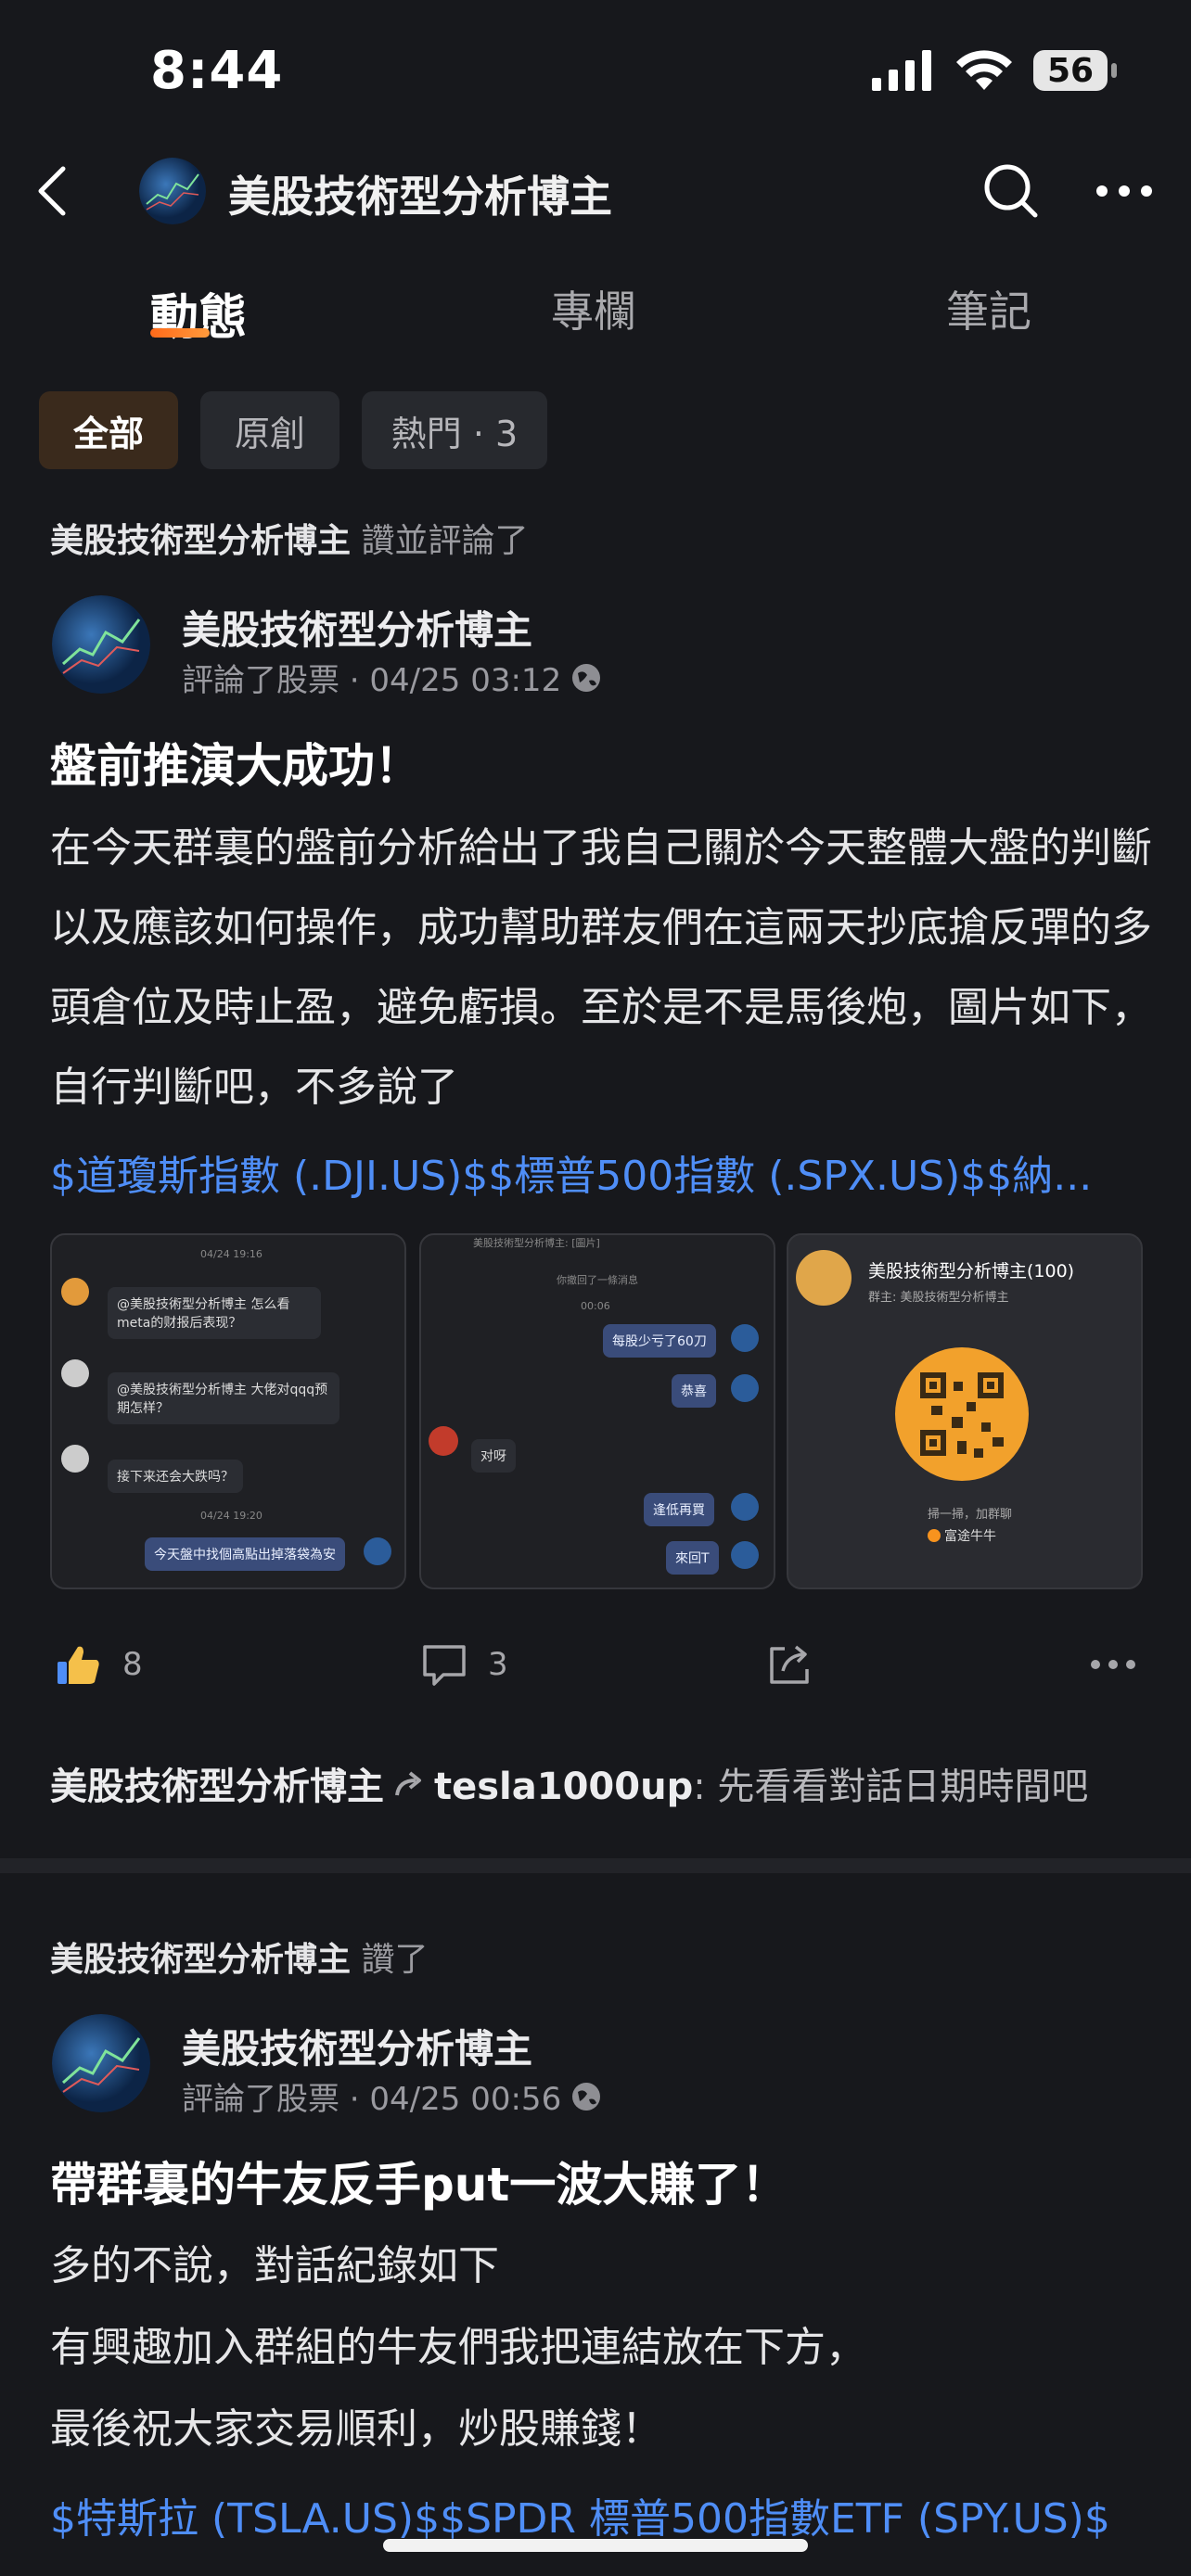 The image size is (1191, 2576). What do you see at coordinates (984, 70) in the screenshot?
I see `wifi-icon` at bounding box center [984, 70].